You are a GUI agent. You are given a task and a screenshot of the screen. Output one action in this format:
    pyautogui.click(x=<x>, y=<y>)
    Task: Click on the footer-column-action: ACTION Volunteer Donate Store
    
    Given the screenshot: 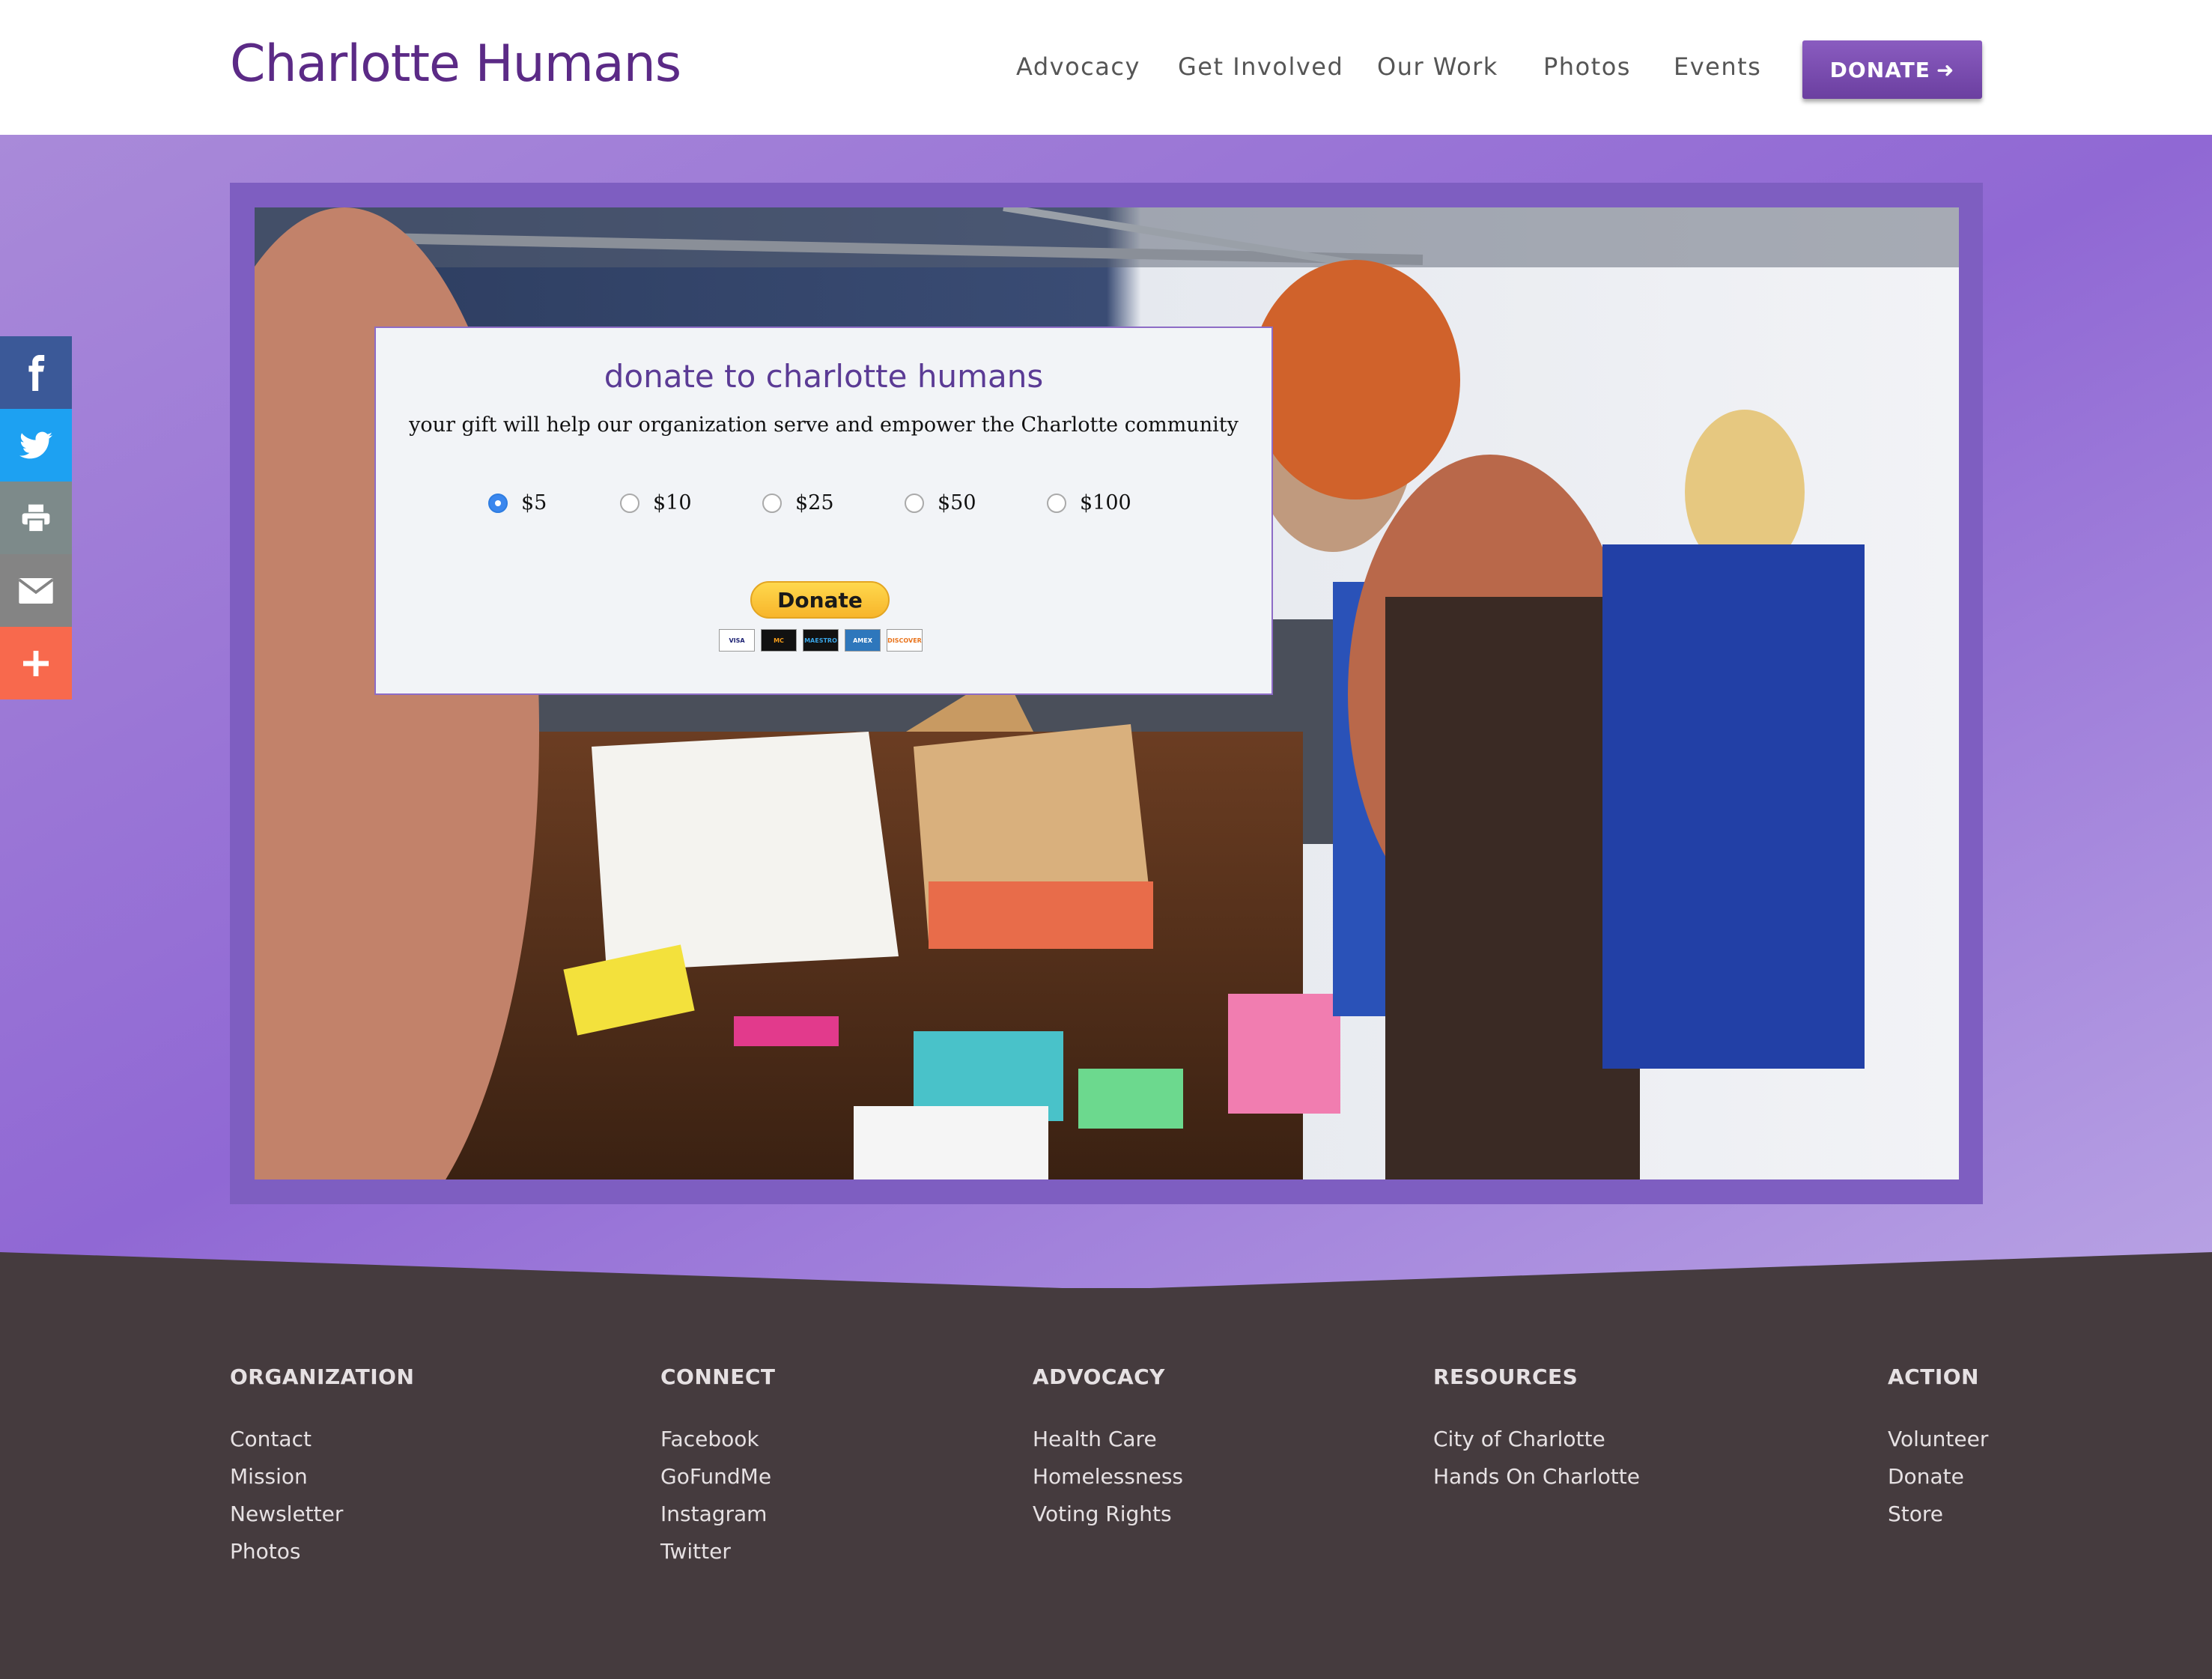 What is the action you would take?
    pyautogui.click(x=1938, y=1448)
    